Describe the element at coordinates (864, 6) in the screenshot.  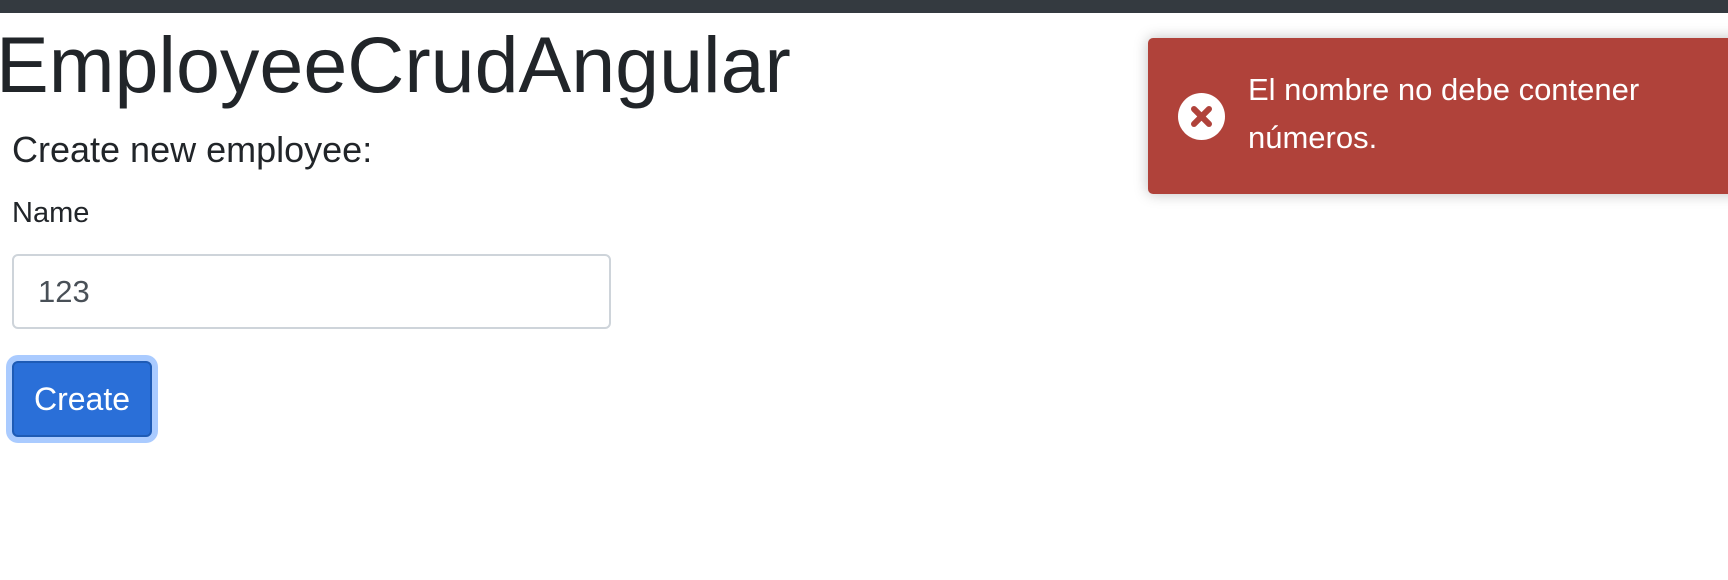
I see `top-navbar` at that location.